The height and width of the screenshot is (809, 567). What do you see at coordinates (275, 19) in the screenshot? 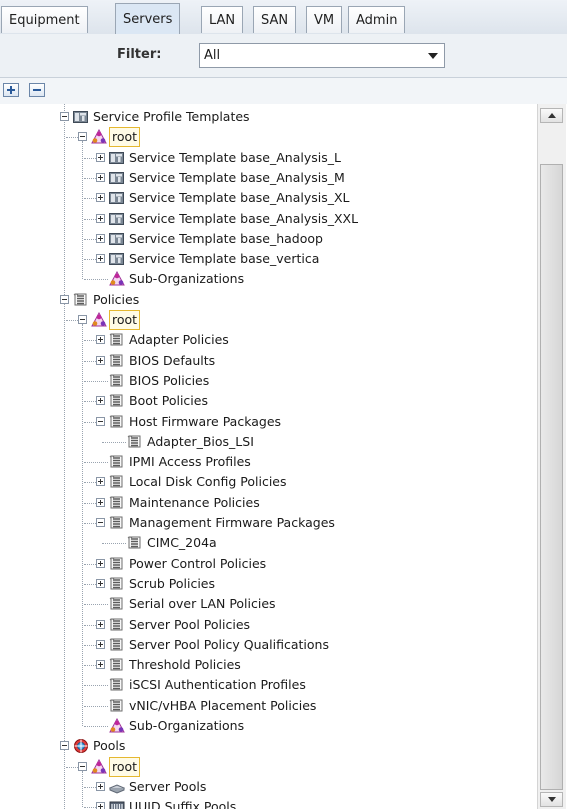
I see `tab-san: SAN` at bounding box center [275, 19].